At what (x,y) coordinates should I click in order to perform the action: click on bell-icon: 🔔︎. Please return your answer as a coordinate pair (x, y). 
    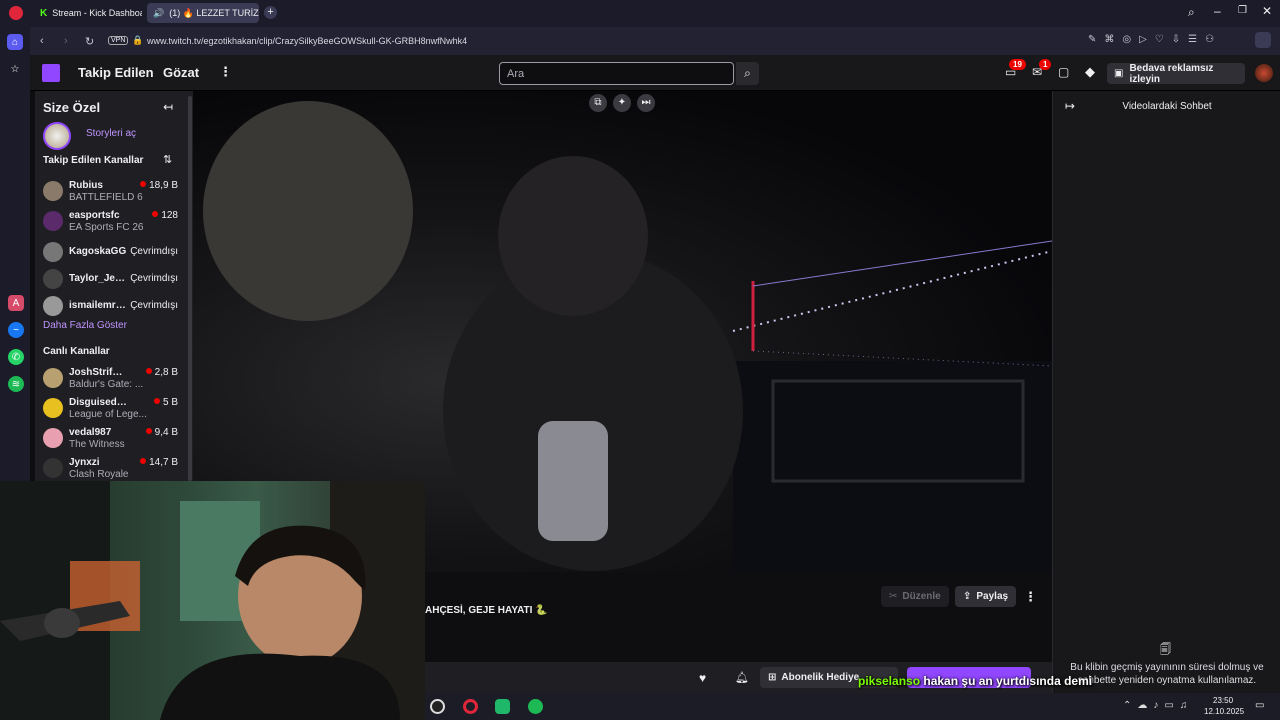
    Looking at the image, I should click on (742, 677).